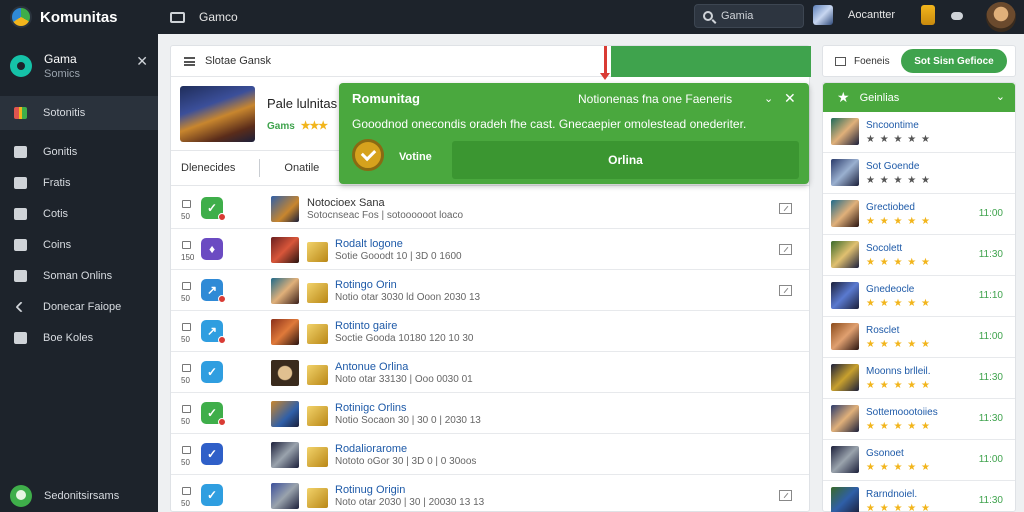  What do you see at coordinates (185, 462) in the screenshot?
I see `row-number: 50` at bounding box center [185, 462].